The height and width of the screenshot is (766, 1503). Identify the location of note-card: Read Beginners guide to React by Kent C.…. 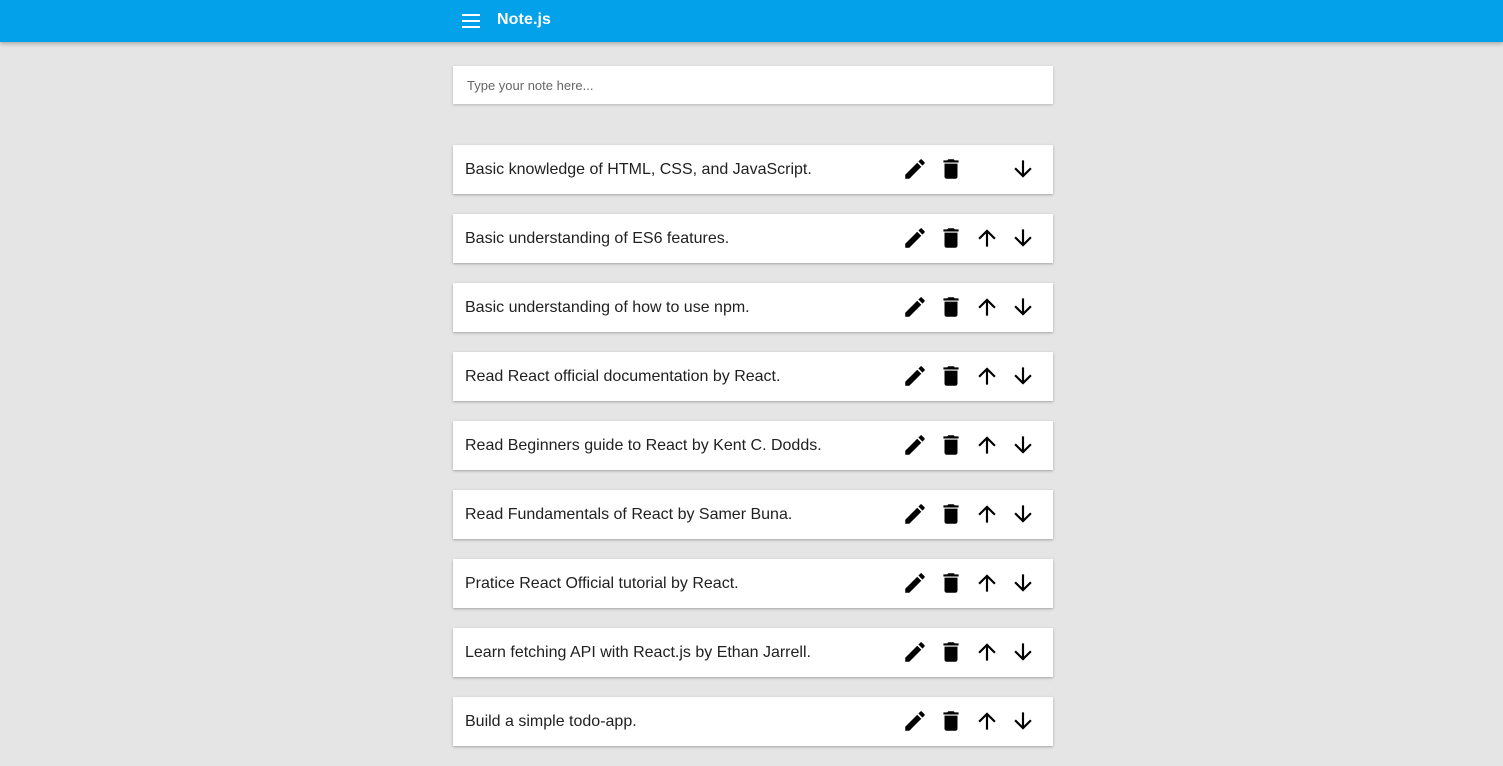
(753, 445).